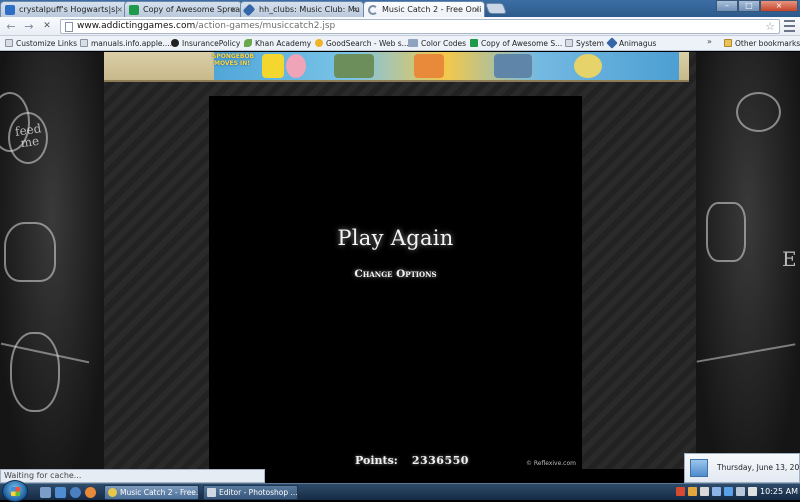 This screenshot has width=800, height=502. I want to click on tab-hogwarts: crystalpuff's Hogwarts|s| ×, so click(64, 9).